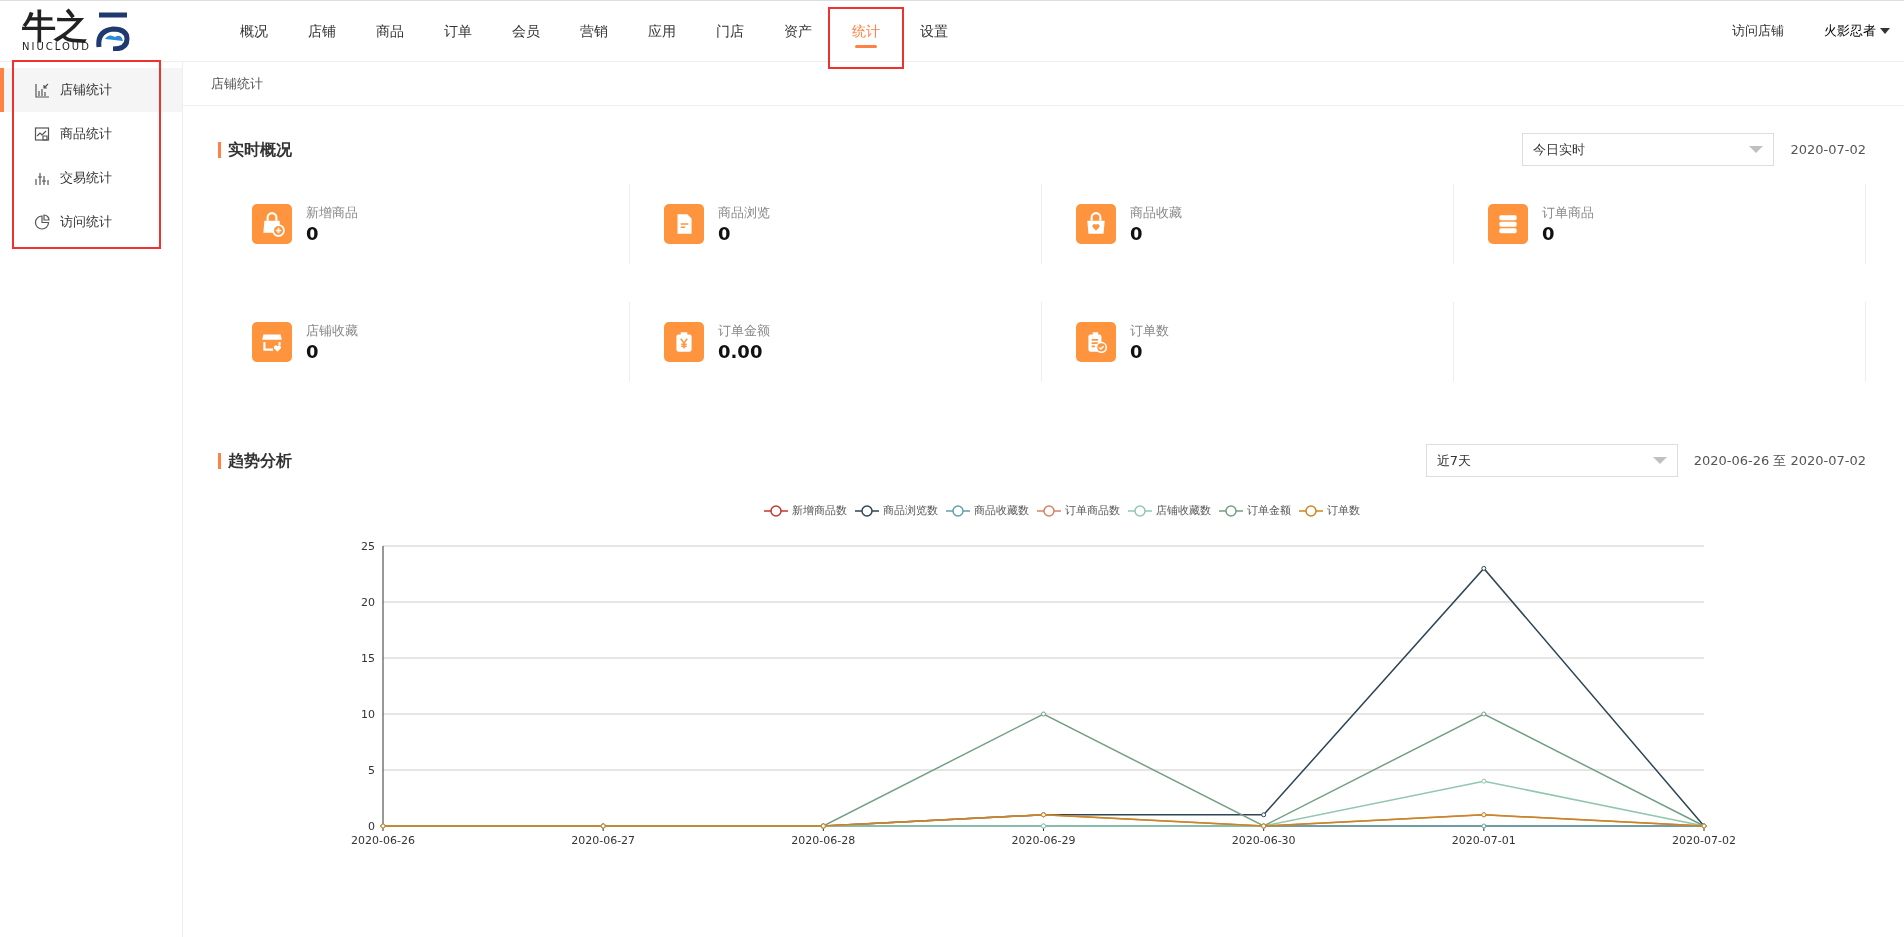  I want to click on logo: 牛之 NIUCLOUD, so click(76, 31).